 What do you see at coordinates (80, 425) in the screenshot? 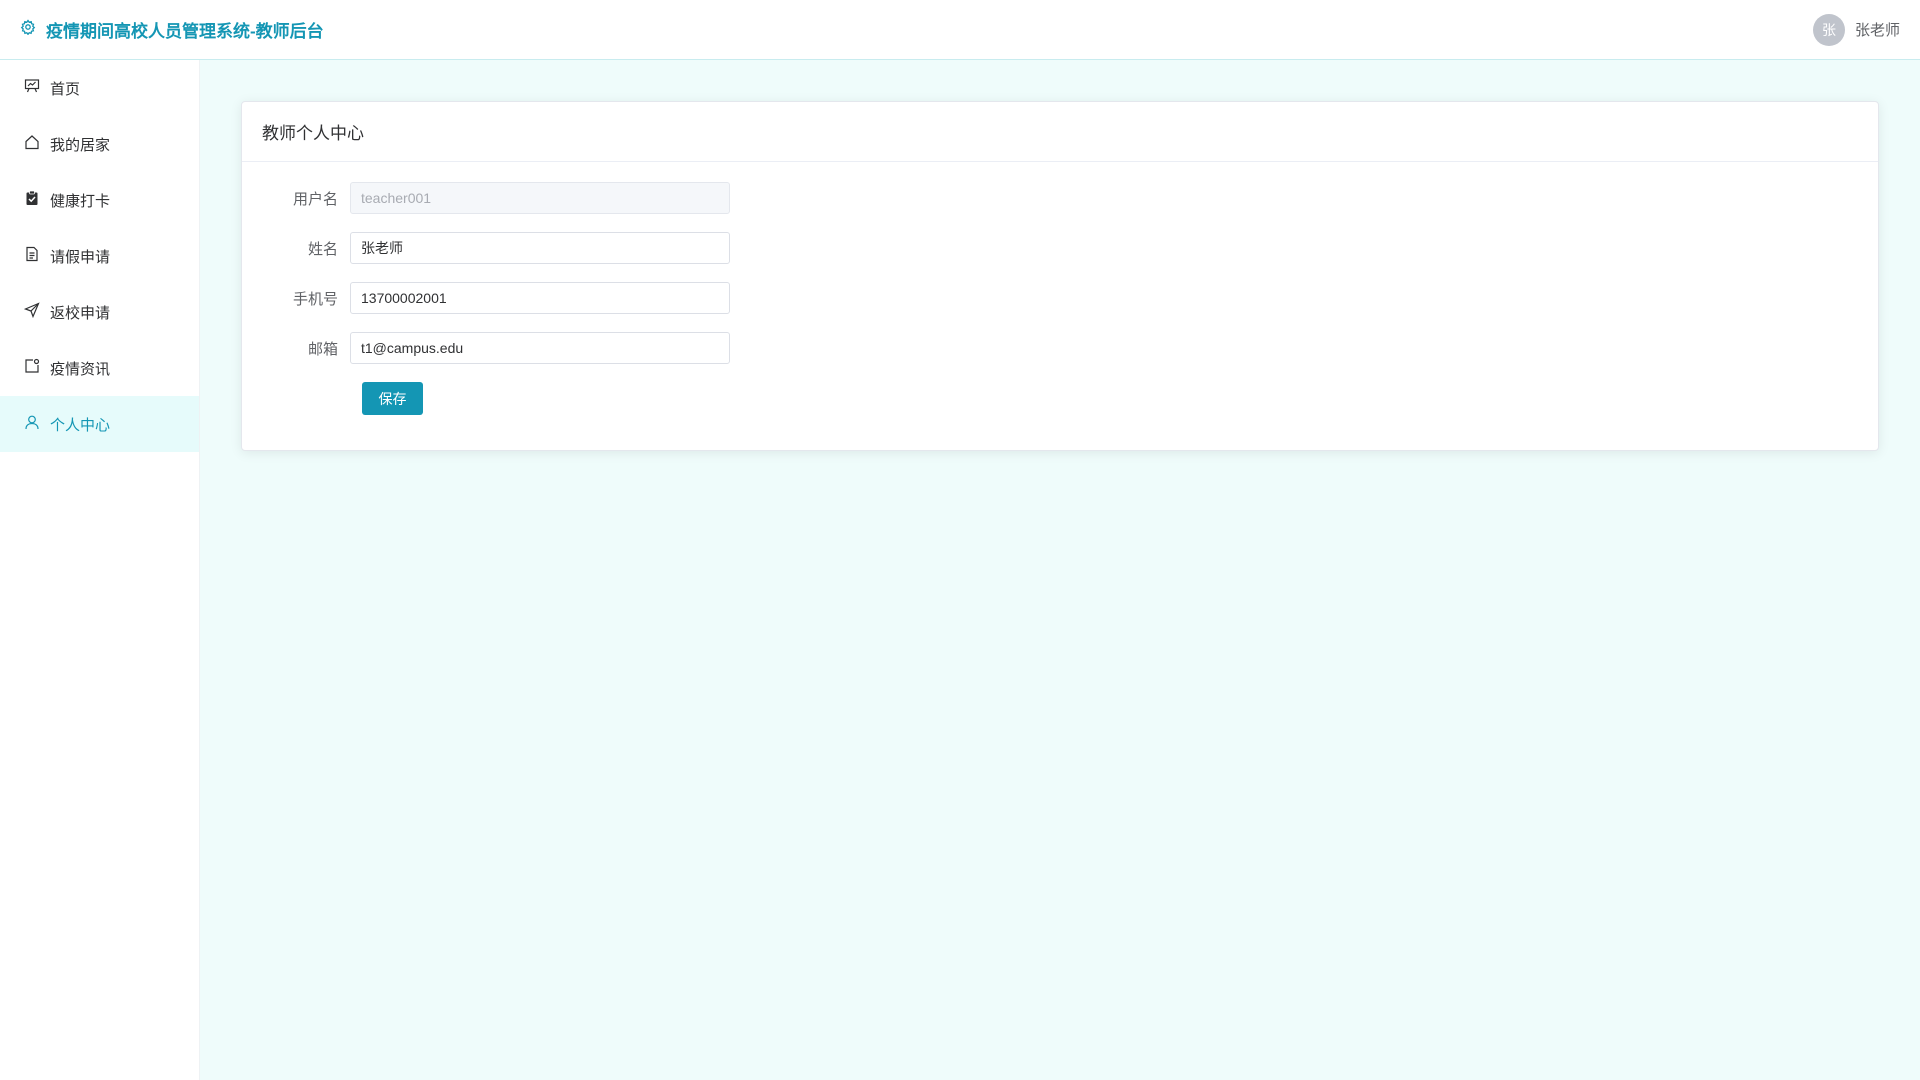
I see `sidebar-item-label: 个人中心` at bounding box center [80, 425].